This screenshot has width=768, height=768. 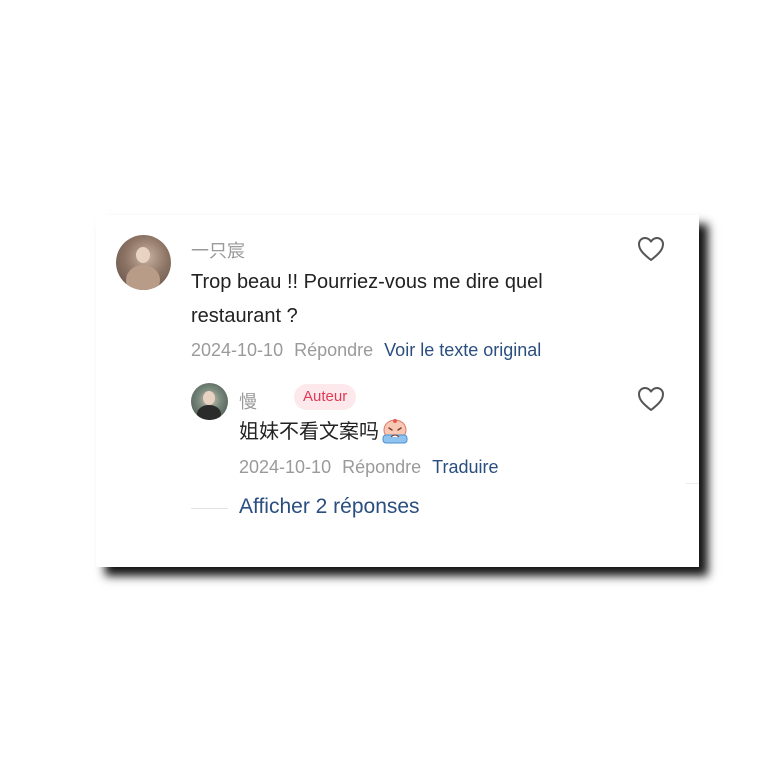 I want to click on comment-date: 2024-10-10, so click(x=237, y=350).